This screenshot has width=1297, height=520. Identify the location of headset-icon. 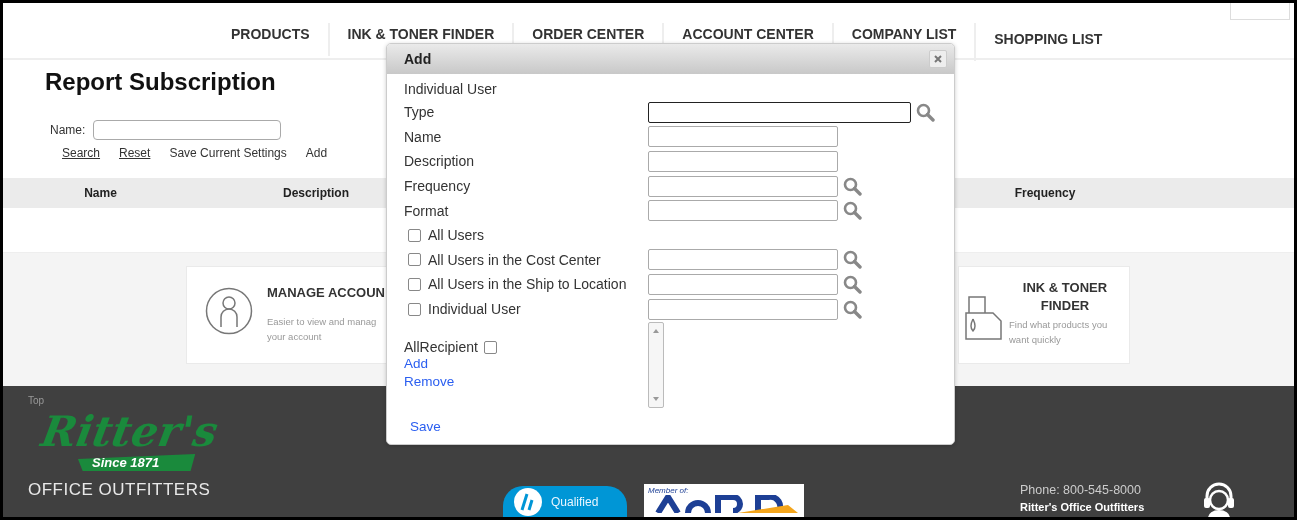
(1219, 498).